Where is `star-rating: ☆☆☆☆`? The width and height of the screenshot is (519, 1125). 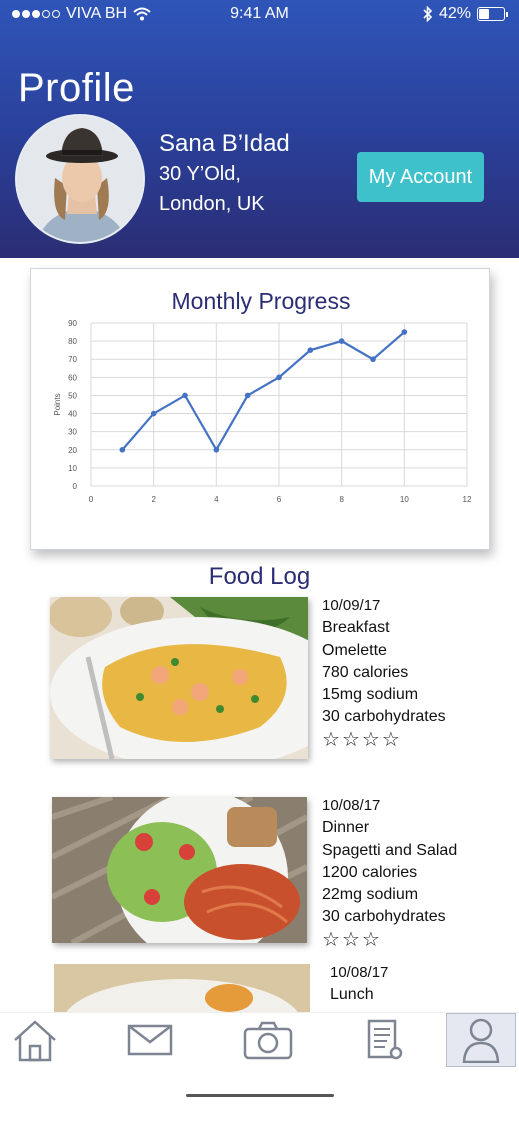 star-rating: ☆☆☆☆ is located at coordinates (384, 740).